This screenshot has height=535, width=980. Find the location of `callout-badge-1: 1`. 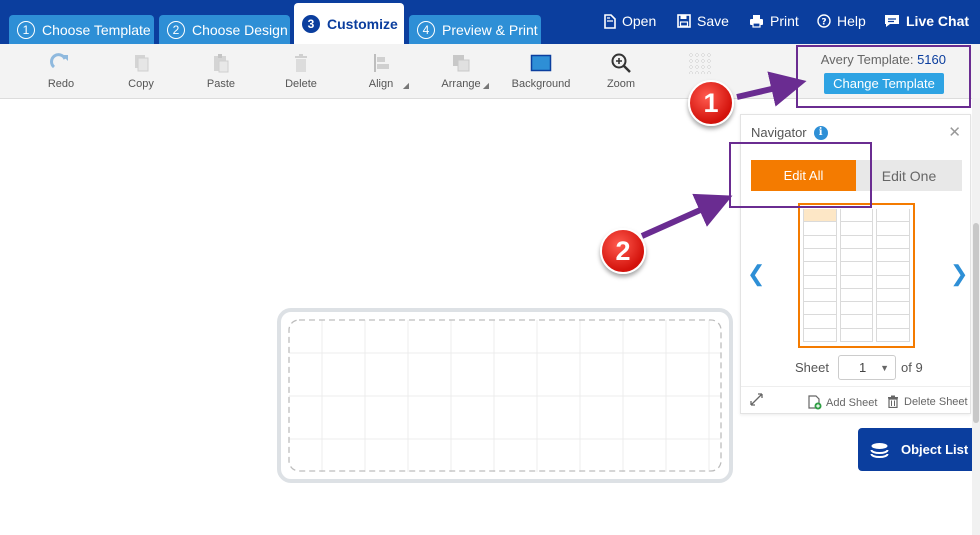

callout-badge-1: 1 is located at coordinates (711, 103).